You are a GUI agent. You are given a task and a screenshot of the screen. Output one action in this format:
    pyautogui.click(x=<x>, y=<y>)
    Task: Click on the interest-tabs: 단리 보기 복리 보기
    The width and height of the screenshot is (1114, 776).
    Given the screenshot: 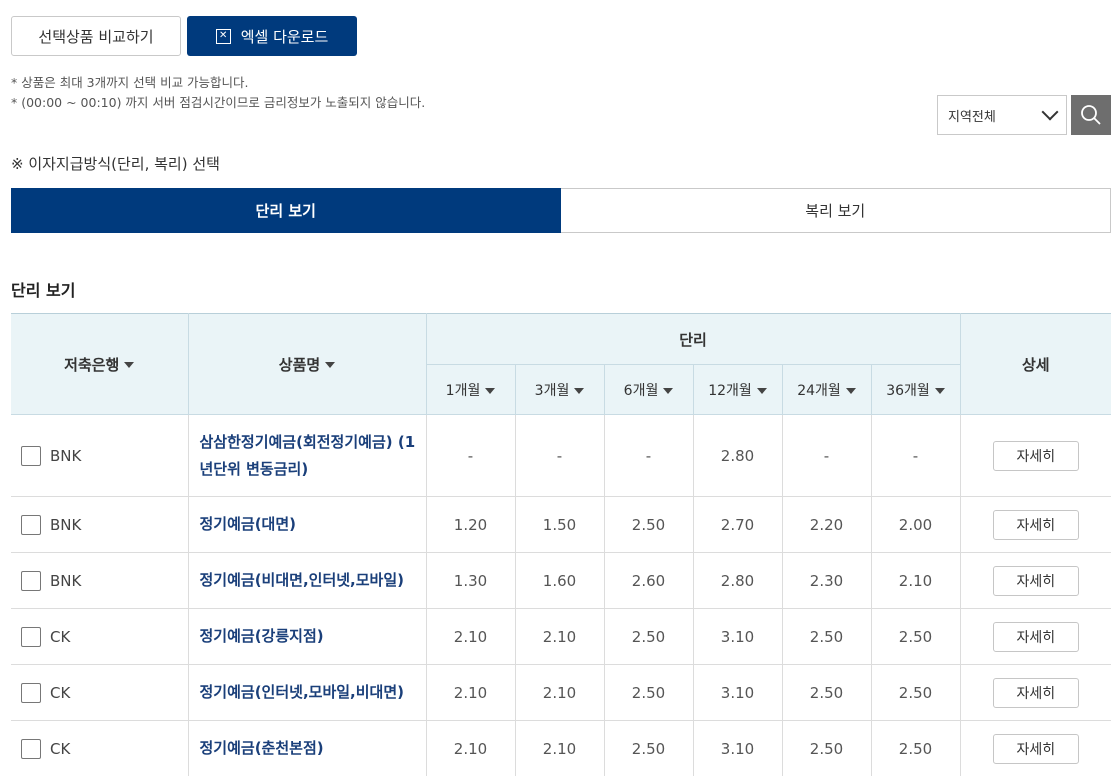 What is the action you would take?
    pyautogui.click(x=561, y=210)
    